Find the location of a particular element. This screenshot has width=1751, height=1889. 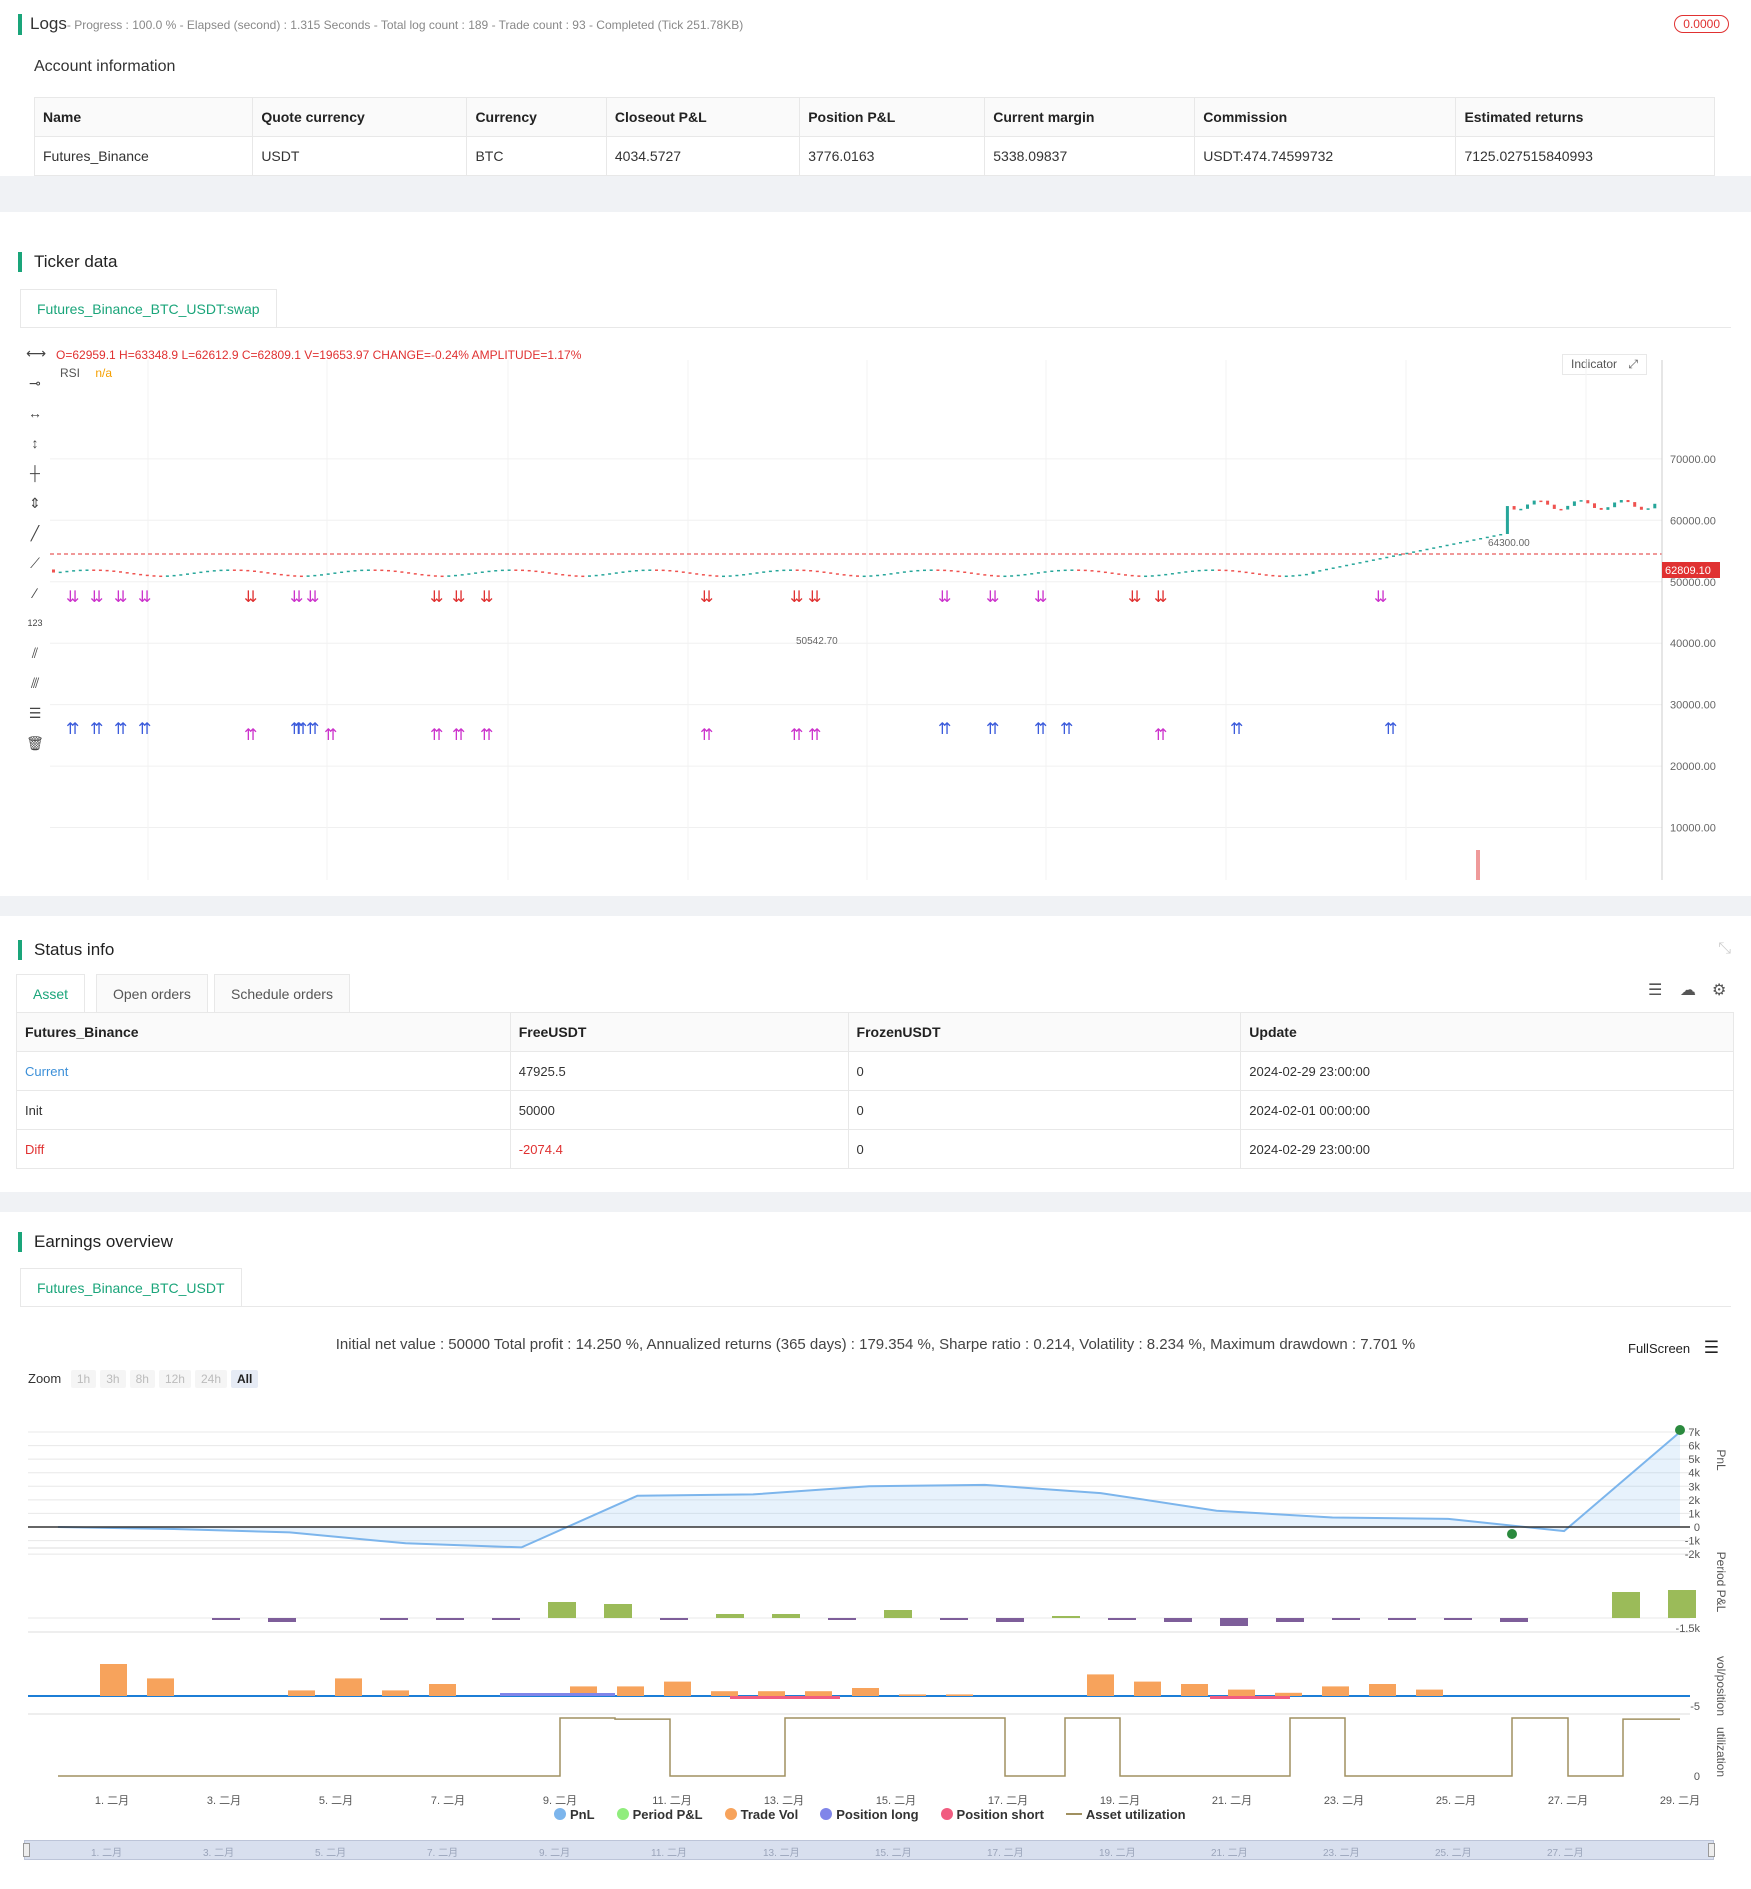

navigator-label: 1. 二月 is located at coordinates (107, 1853).